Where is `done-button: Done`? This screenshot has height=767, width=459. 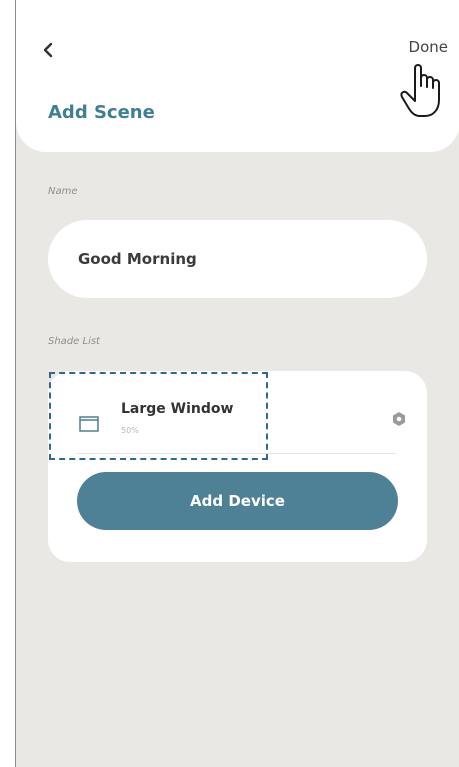
done-button: Done is located at coordinates (428, 47).